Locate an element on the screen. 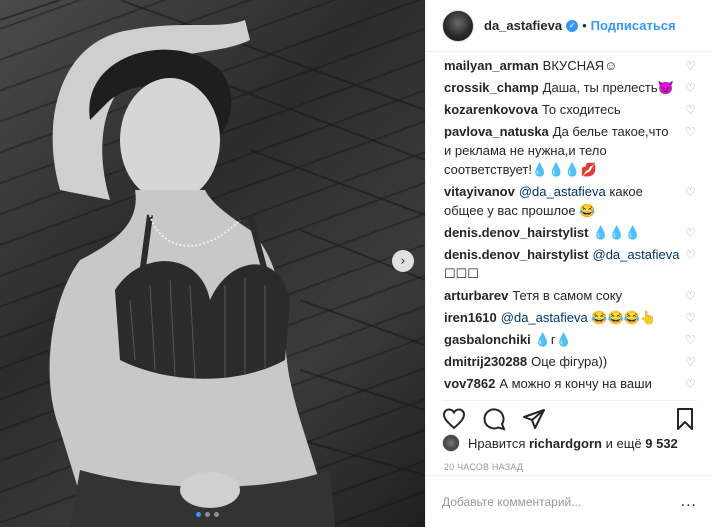 This screenshot has width=713, height=527. like-heart-icon is located at coordinates (454, 419).